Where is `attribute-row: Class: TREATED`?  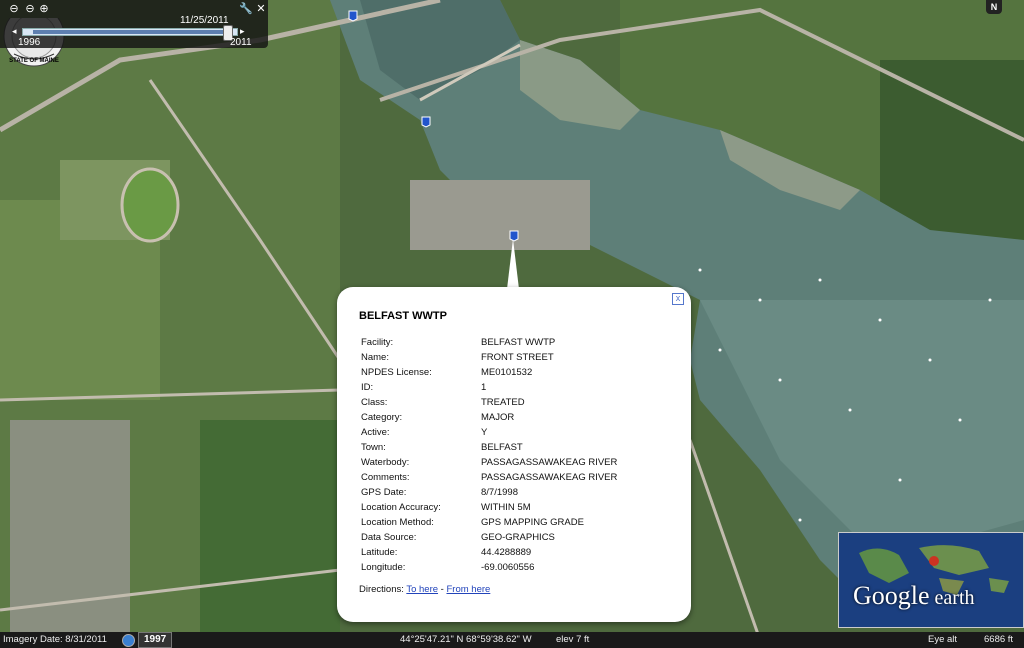
attribute-row: Class: TREATED is located at coordinates (489, 402).